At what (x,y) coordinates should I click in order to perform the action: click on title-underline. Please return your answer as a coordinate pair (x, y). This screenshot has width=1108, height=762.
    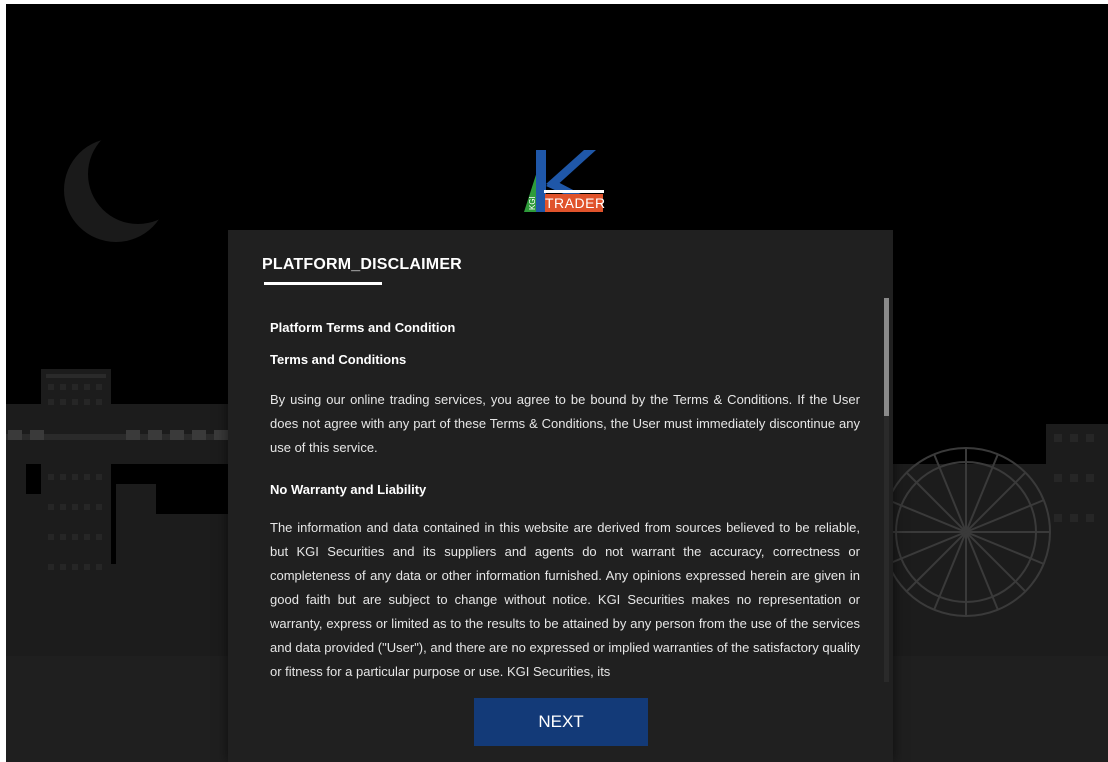
    Looking at the image, I should click on (323, 283).